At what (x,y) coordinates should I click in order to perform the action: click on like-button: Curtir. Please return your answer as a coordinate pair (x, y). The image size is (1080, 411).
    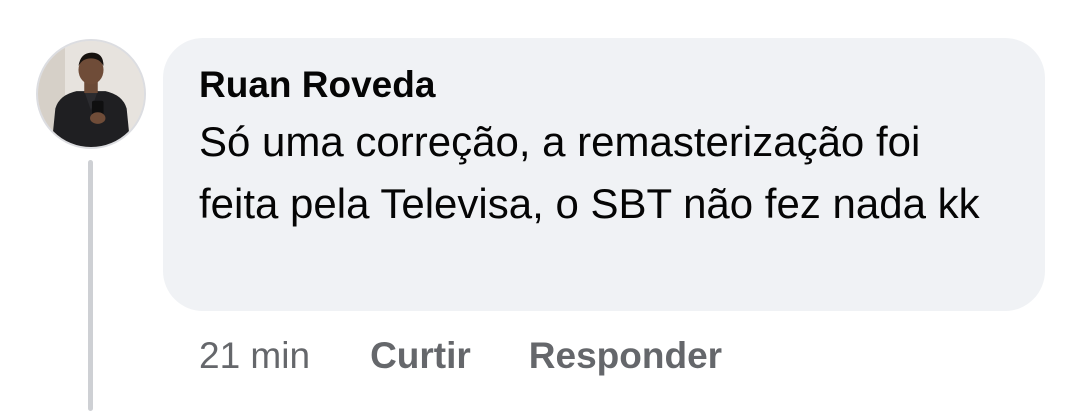
    Looking at the image, I should click on (420, 356).